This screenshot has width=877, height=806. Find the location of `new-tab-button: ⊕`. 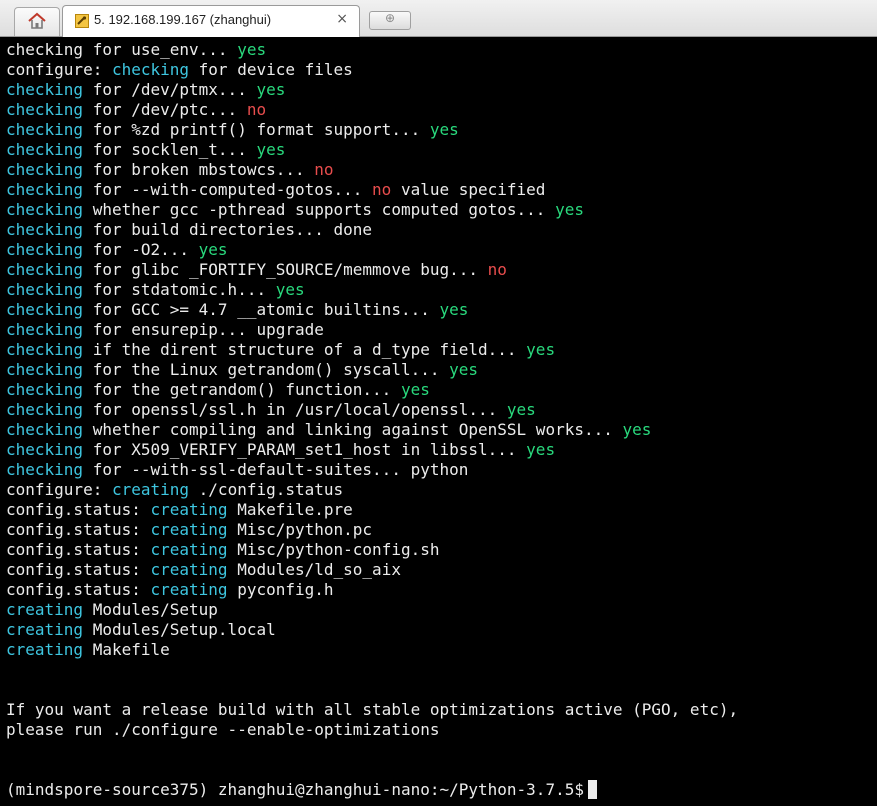

new-tab-button: ⊕ is located at coordinates (390, 20).